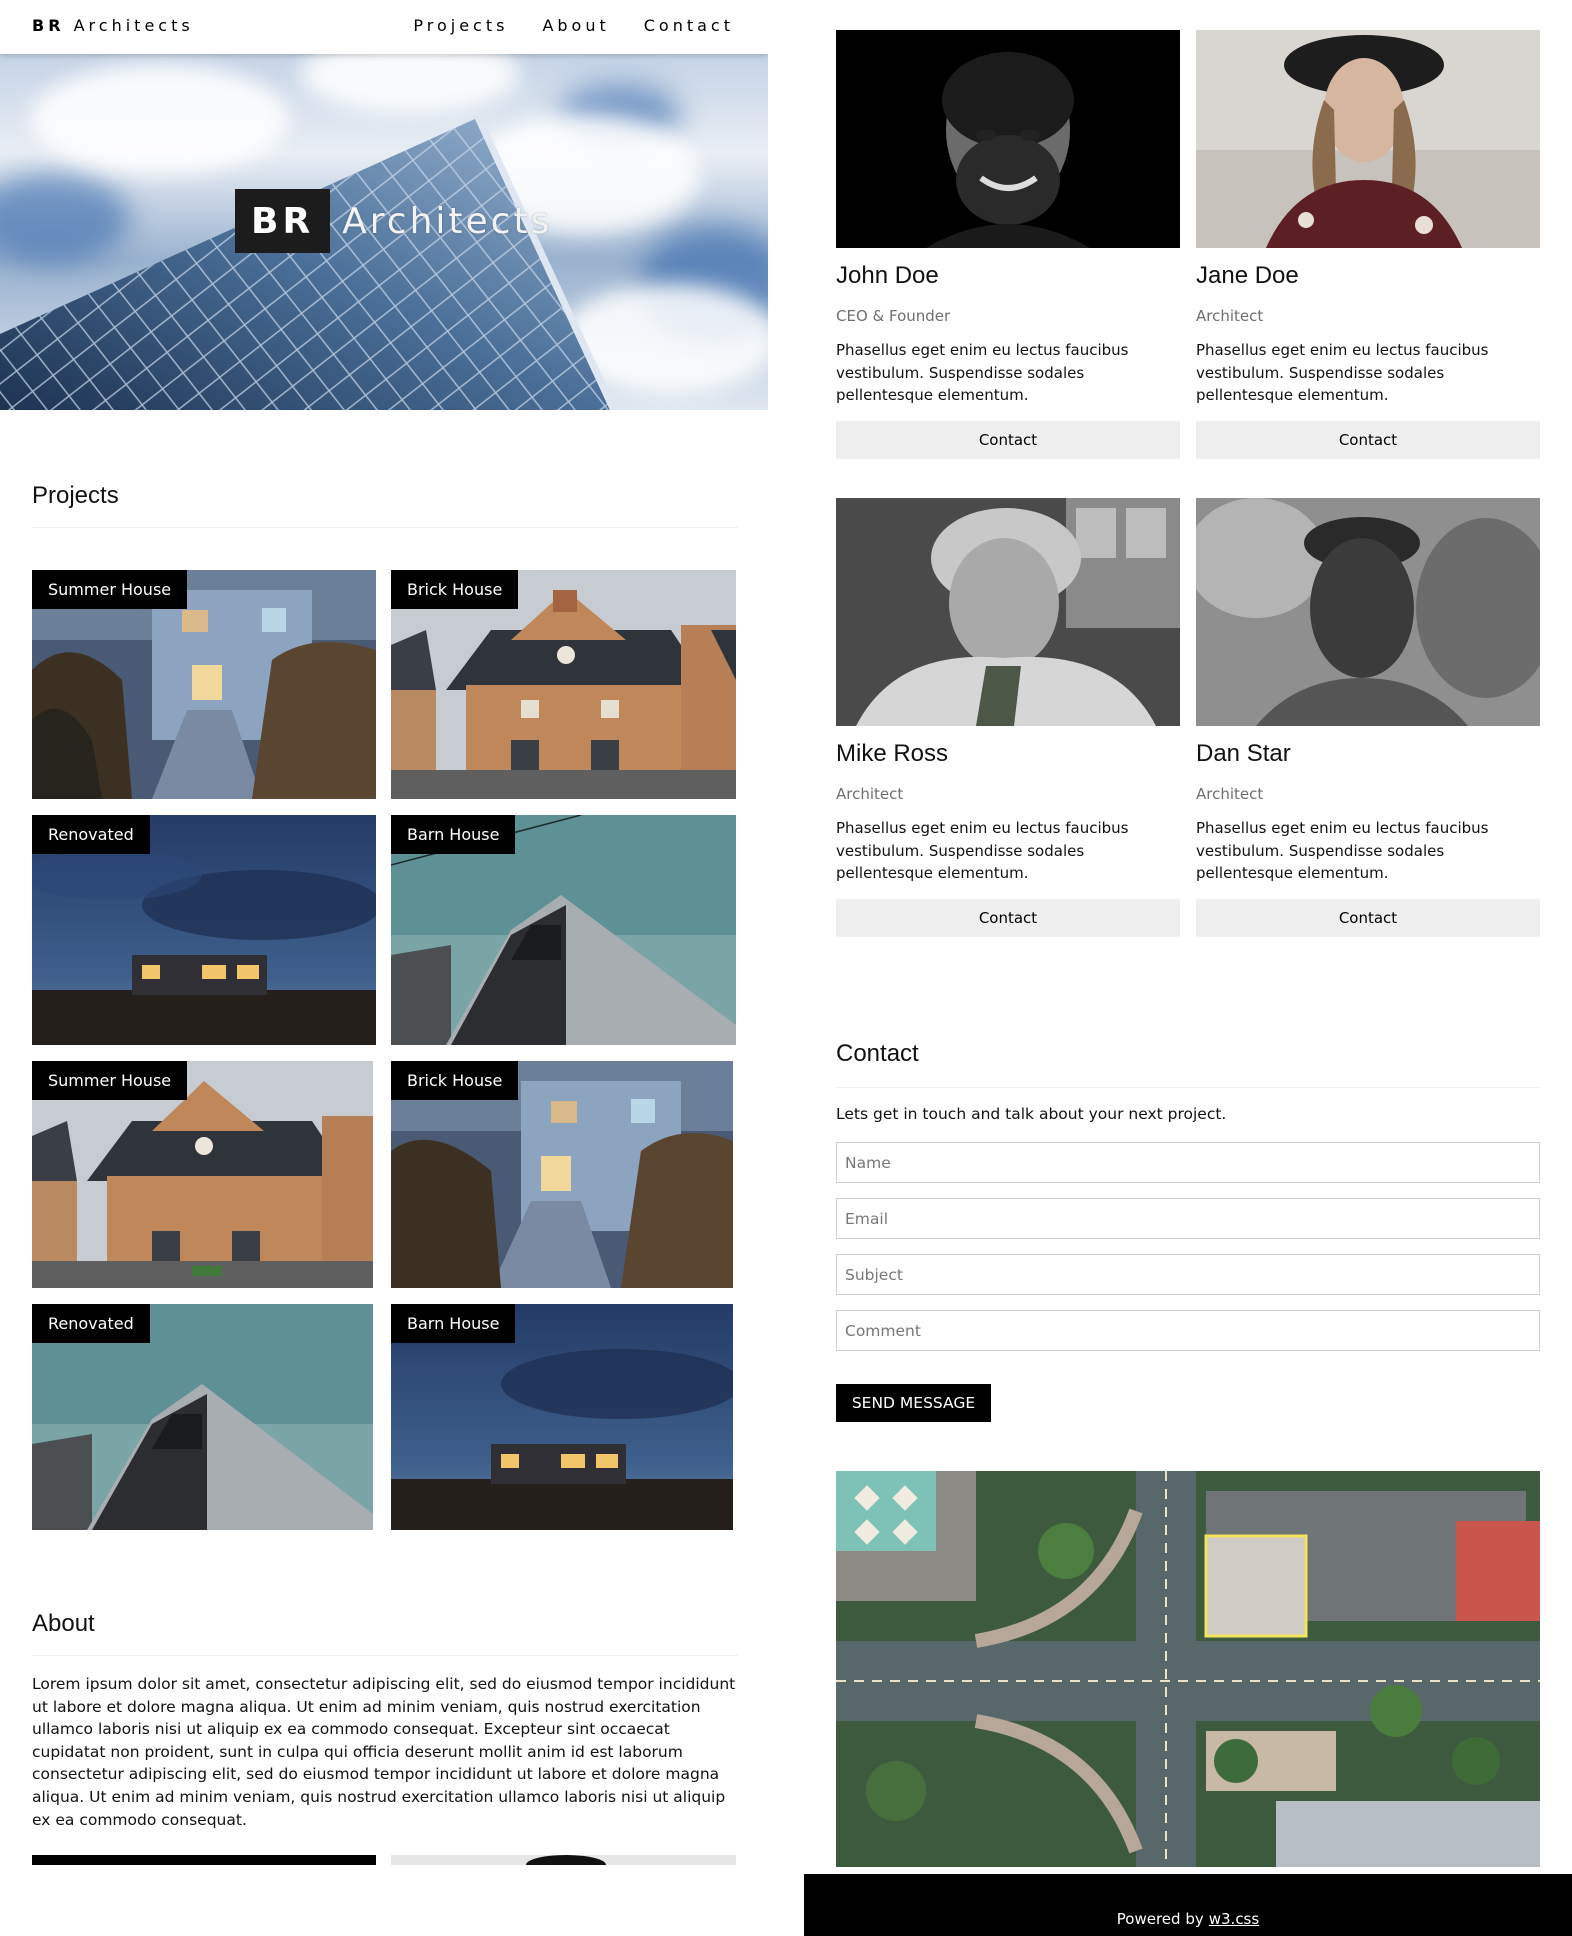 The height and width of the screenshot is (1936, 1572). I want to click on team-name: Mike Ross, so click(892, 753).